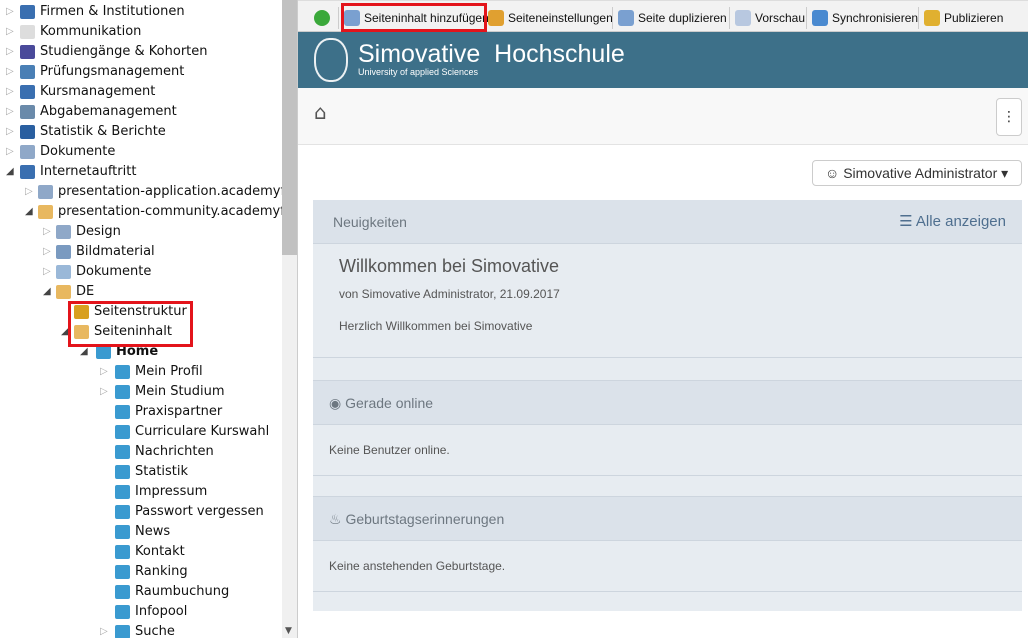 The image size is (1028, 638). I want to click on tree-item: ▷ Bildmaterial, so click(141, 252).